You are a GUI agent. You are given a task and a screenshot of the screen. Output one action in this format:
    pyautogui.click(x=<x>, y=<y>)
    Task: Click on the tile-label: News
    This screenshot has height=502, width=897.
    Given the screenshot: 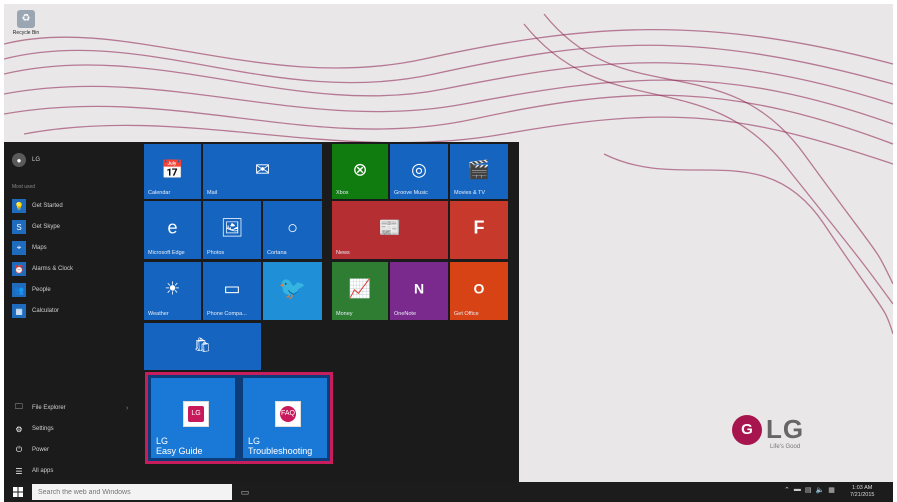 What is the action you would take?
    pyautogui.click(x=343, y=253)
    